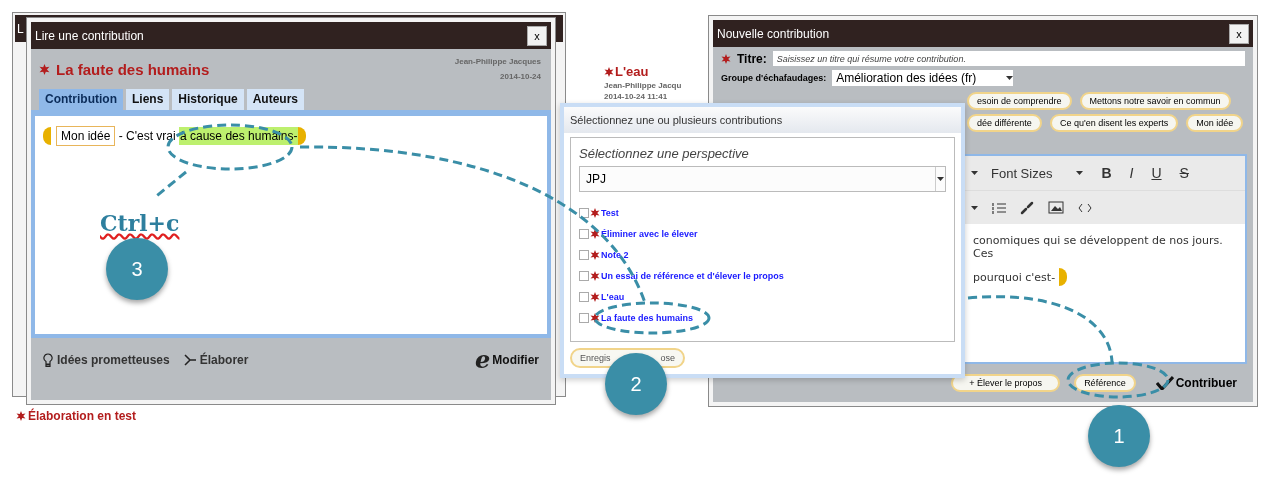  What do you see at coordinates (752, 58) in the screenshot?
I see `title-label: Titre:` at bounding box center [752, 58].